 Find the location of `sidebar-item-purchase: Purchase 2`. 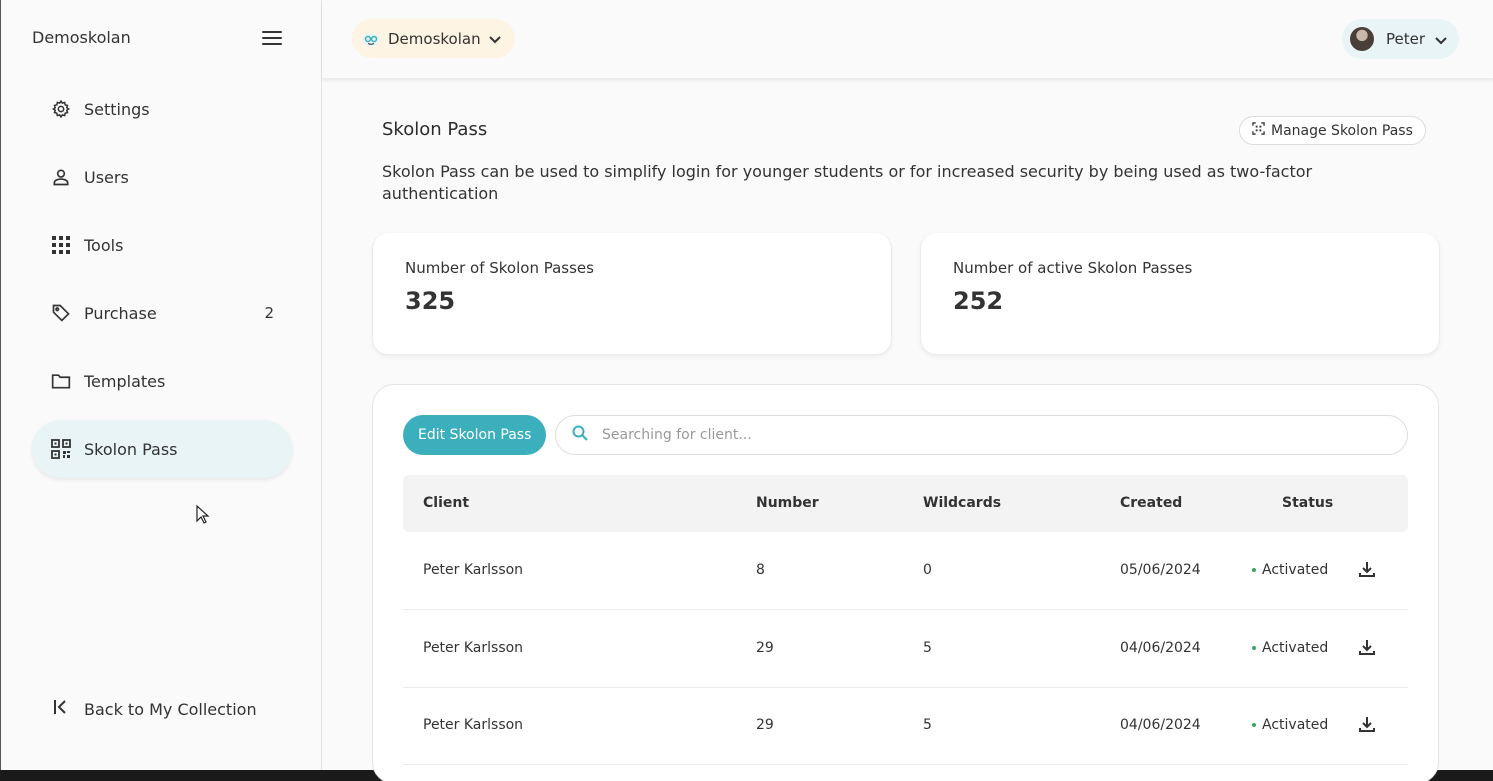

sidebar-item-purchase: Purchase 2 is located at coordinates (162, 313).